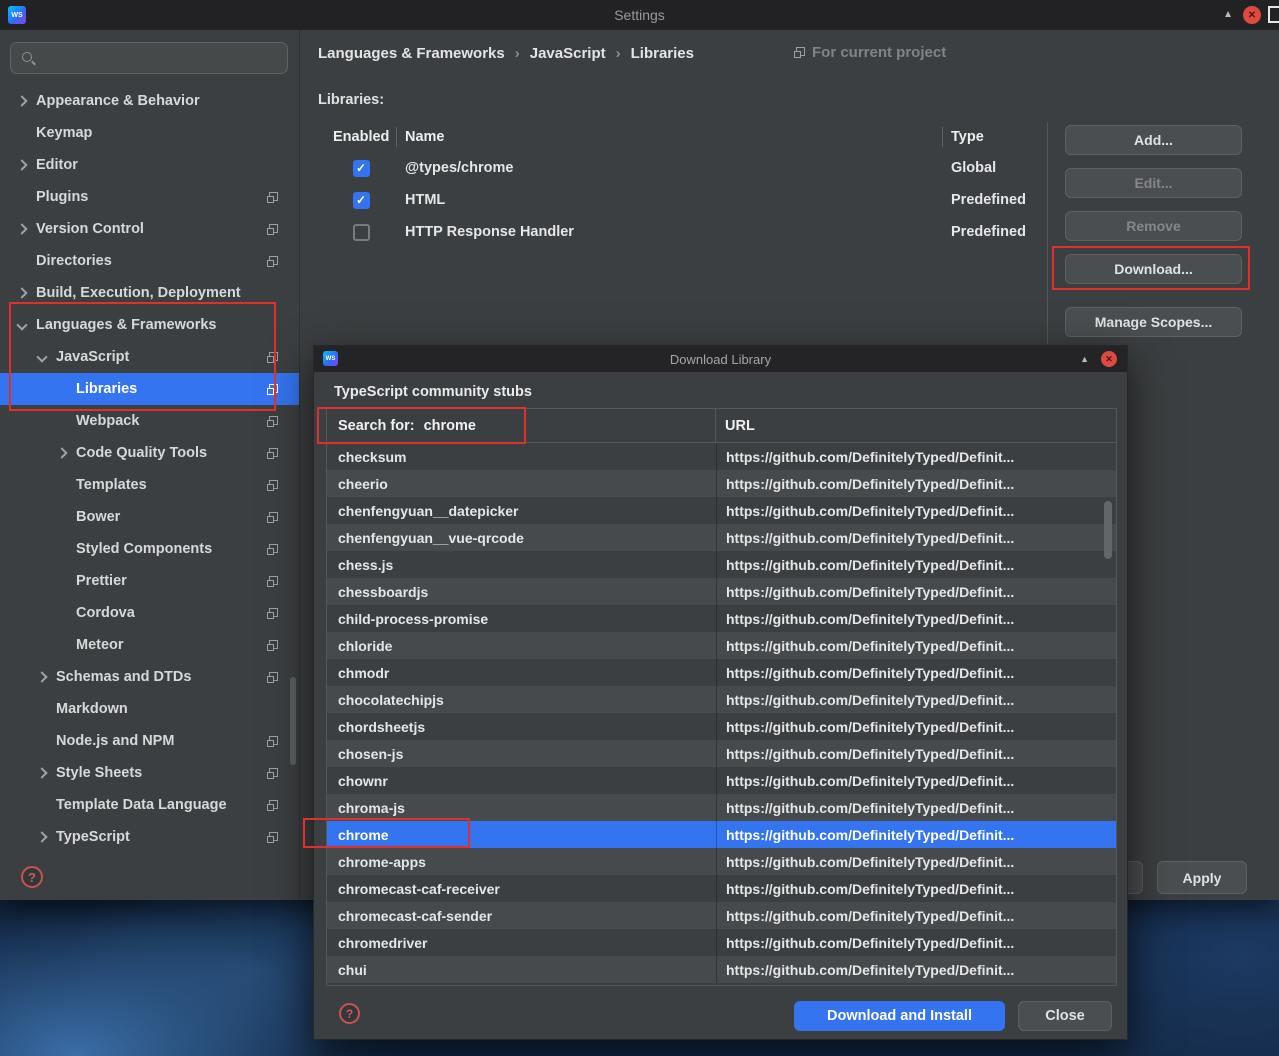 This screenshot has width=1279, height=1056. I want to click on sidebar-item-node-js-and-npm: Node.js and NPM, so click(149, 741).